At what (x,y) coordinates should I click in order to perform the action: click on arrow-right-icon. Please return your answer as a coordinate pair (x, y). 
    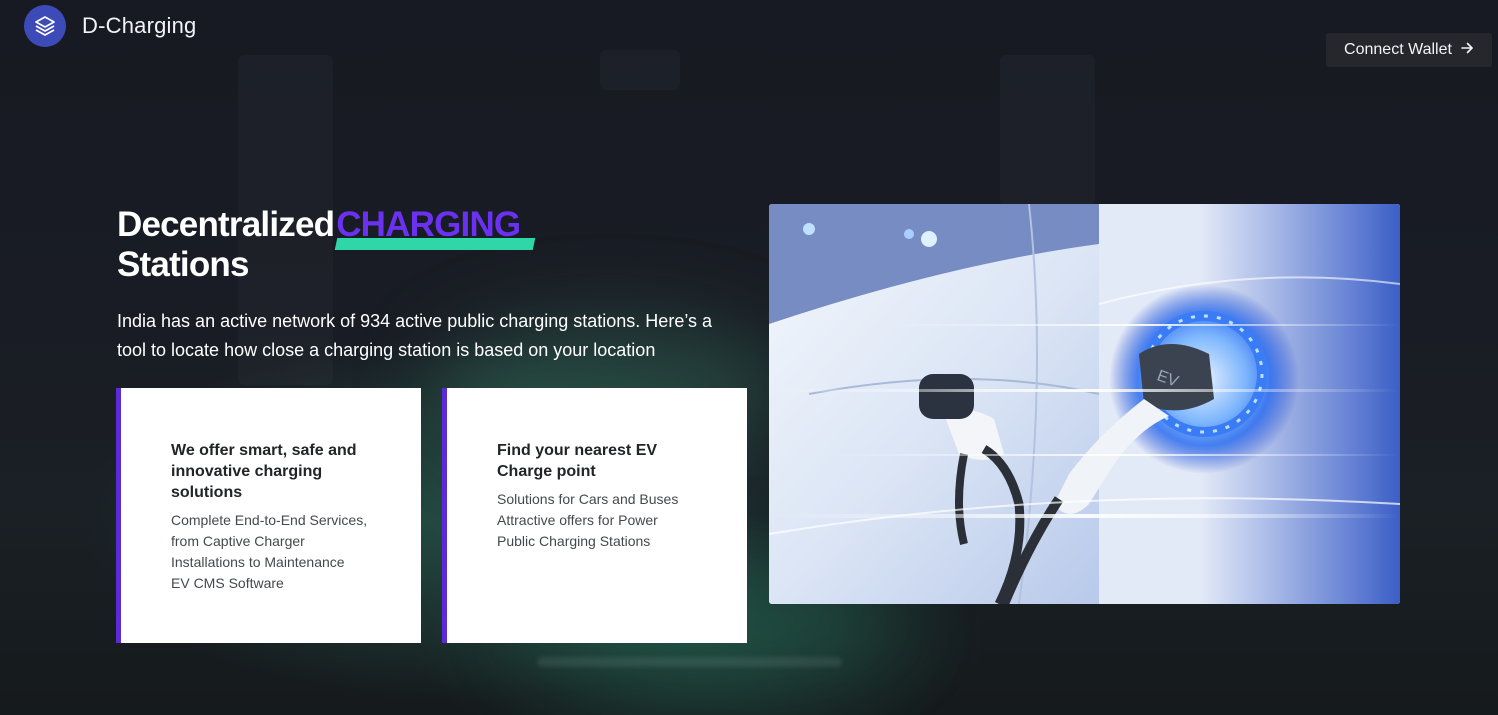
    Looking at the image, I should click on (1467, 50).